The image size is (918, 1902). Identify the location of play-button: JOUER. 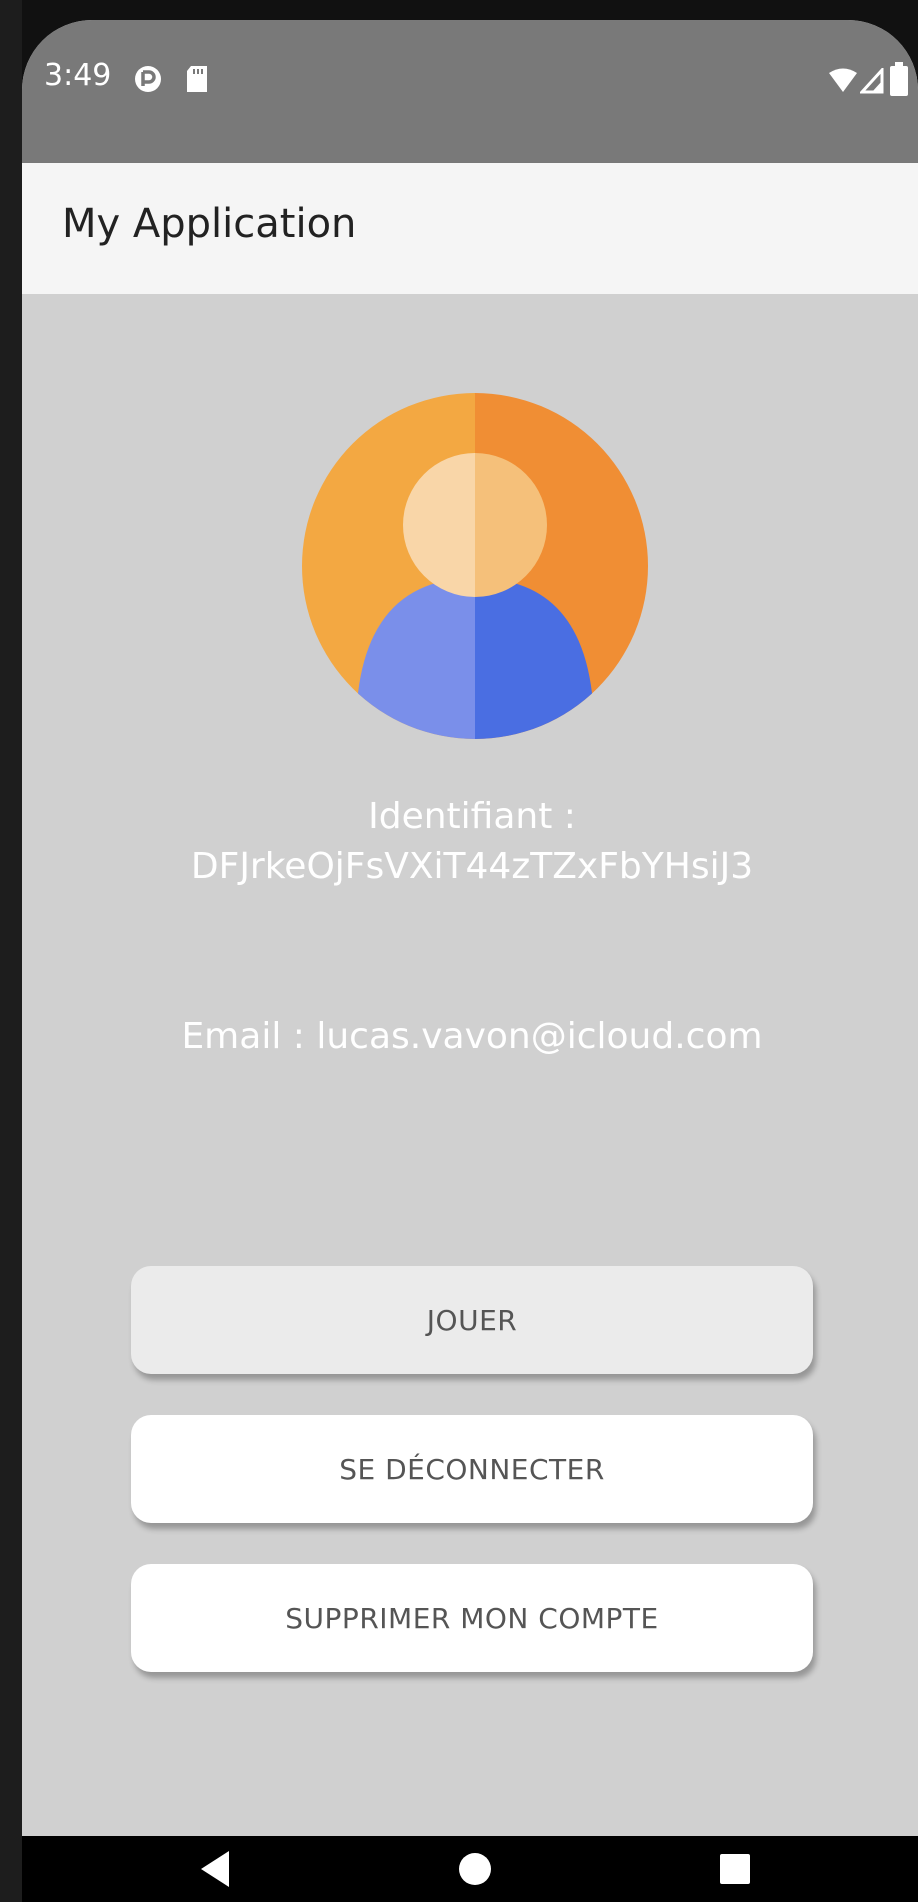
(472, 1320).